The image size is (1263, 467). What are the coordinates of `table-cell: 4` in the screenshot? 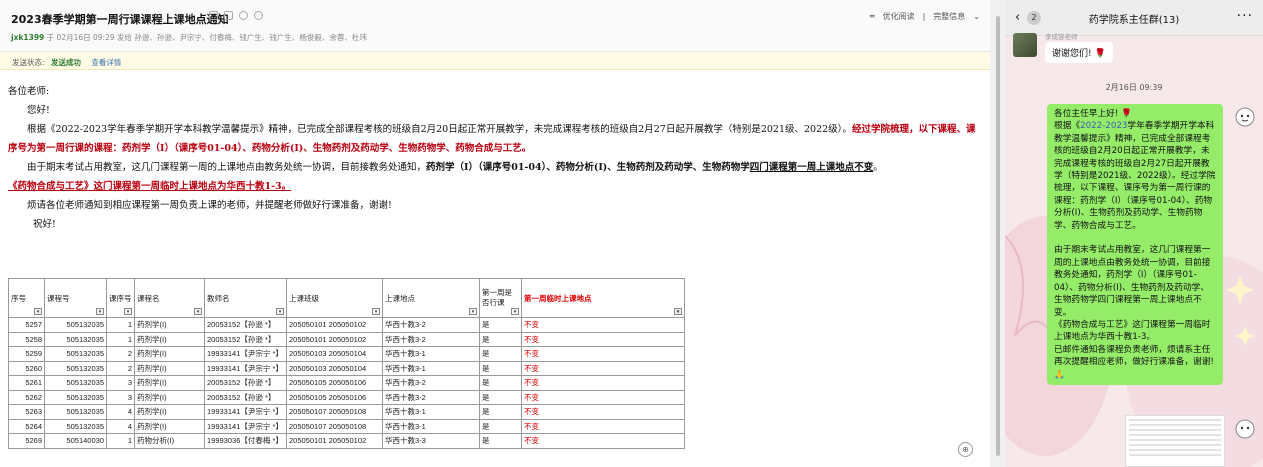 It's located at (120, 426).